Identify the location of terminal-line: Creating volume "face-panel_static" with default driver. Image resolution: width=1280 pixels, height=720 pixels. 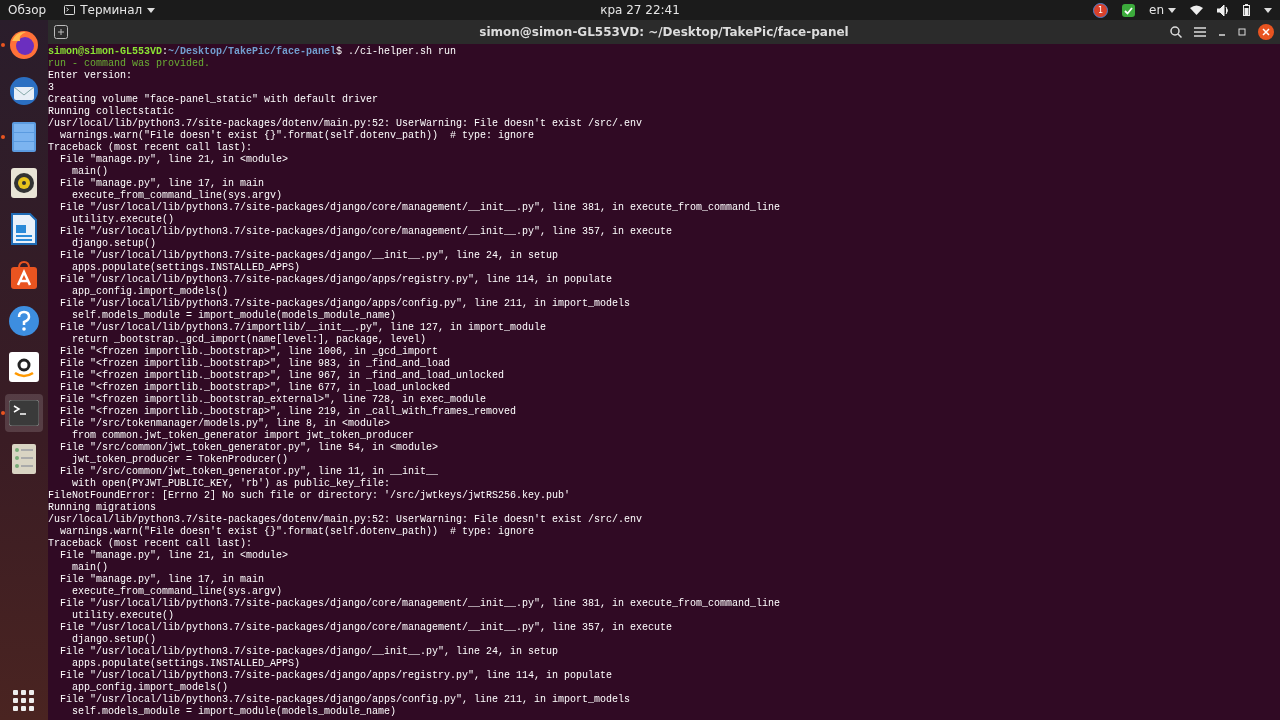
(214, 100).